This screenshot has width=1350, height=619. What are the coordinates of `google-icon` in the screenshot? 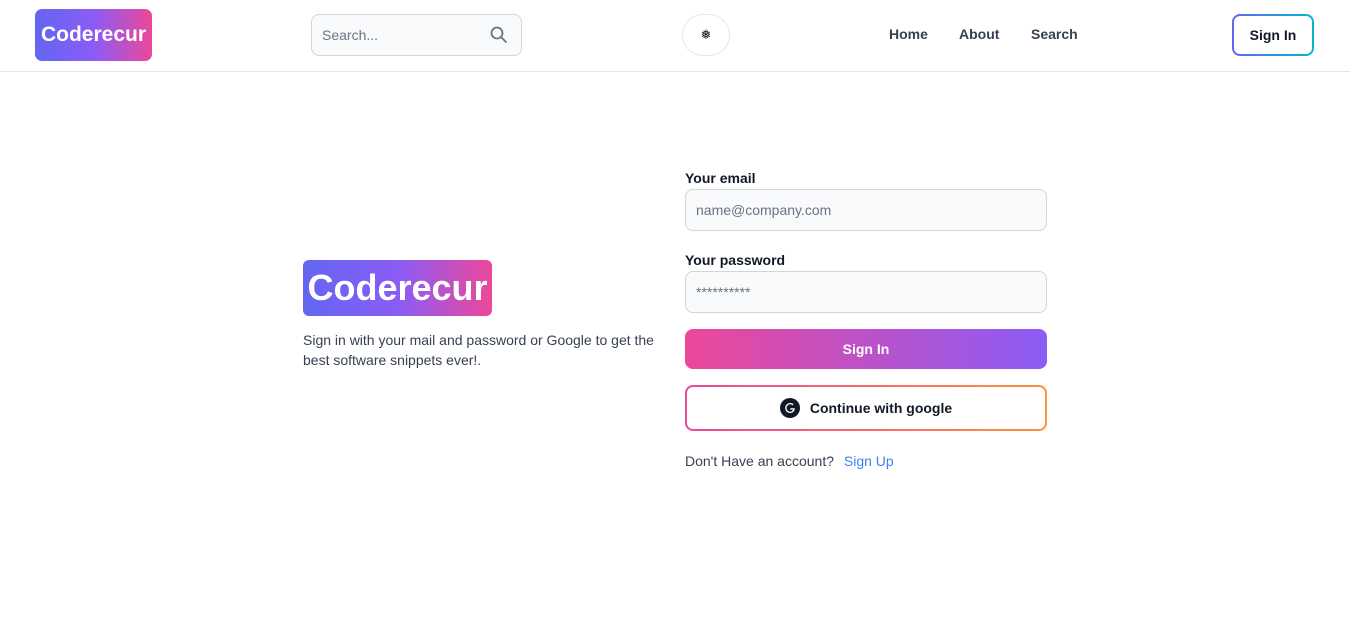 It's located at (789, 408).